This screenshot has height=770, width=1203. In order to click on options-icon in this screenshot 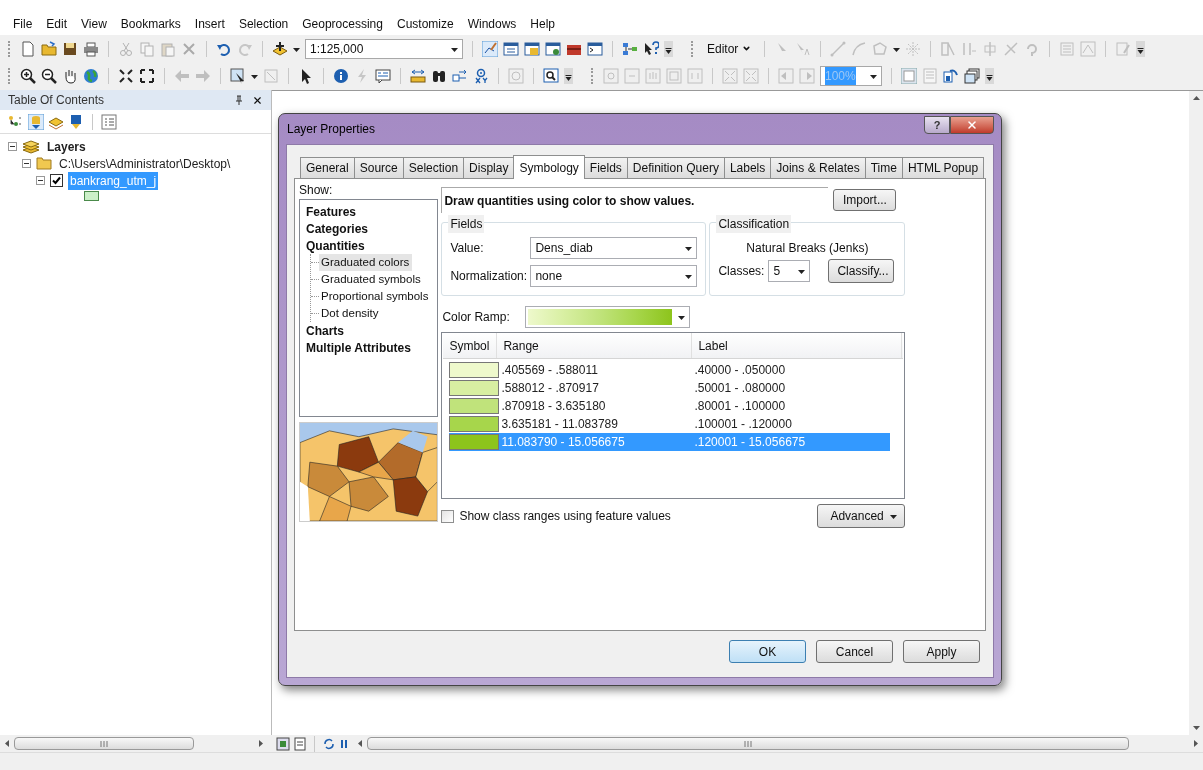, I will do `click(109, 121)`.